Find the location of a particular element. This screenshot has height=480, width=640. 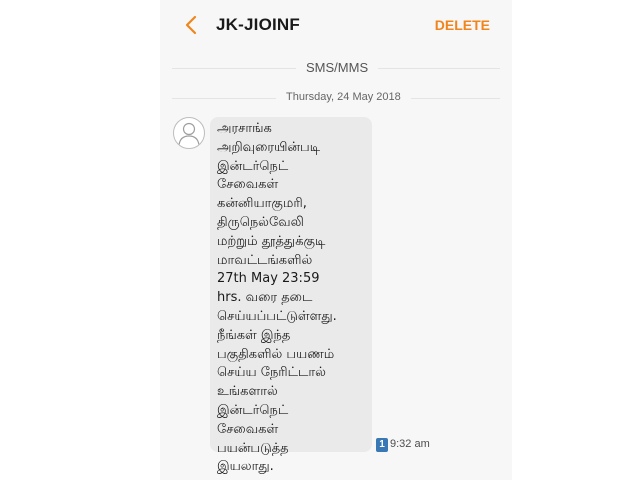

message-line: அறிவுரையின்படி is located at coordinates (269, 147).